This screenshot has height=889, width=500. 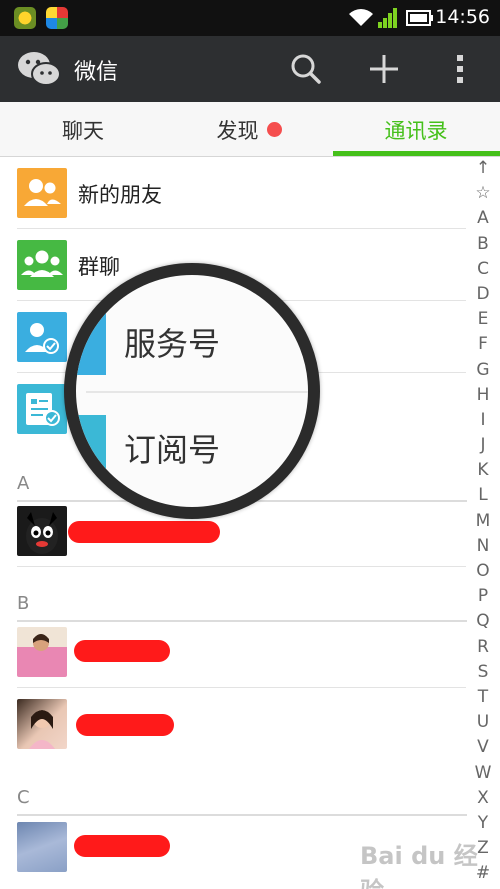 I want to click on new-friends-label: 新的朋友, so click(x=120, y=195).